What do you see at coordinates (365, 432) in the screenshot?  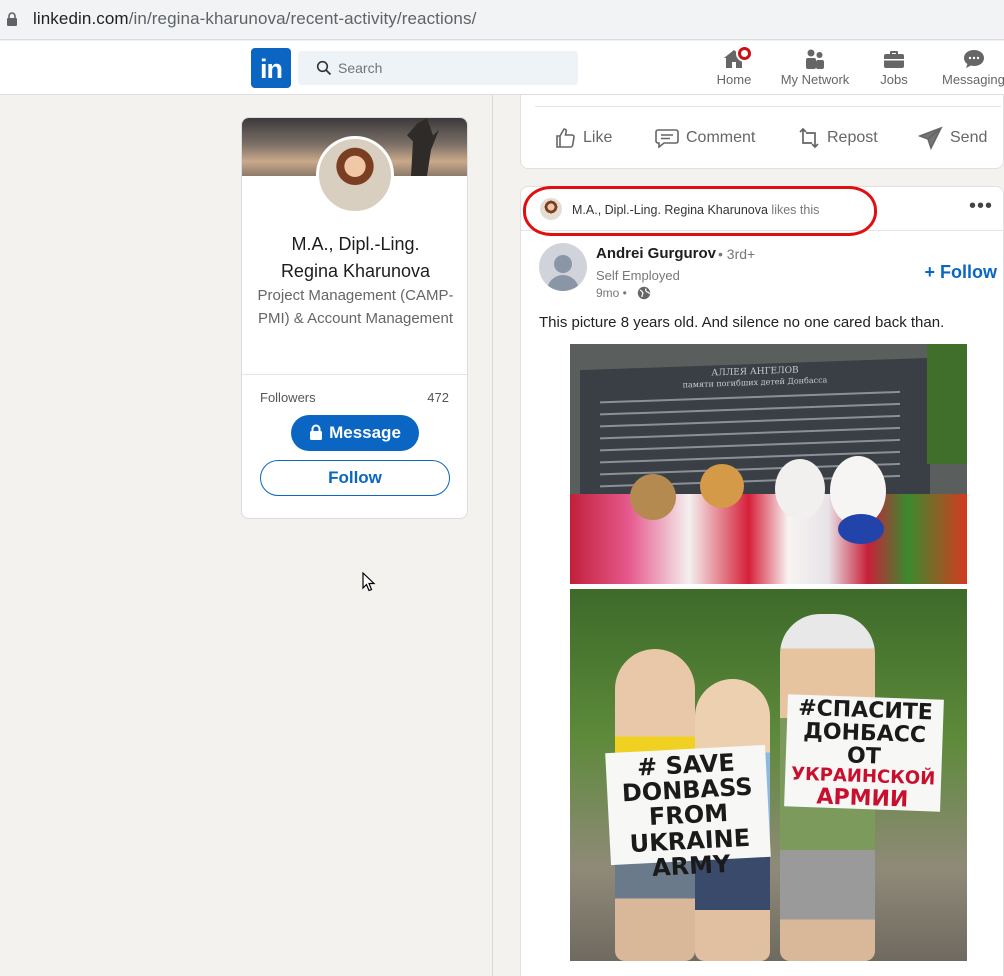 I see `message-button-label: Message` at bounding box center [365, 432].